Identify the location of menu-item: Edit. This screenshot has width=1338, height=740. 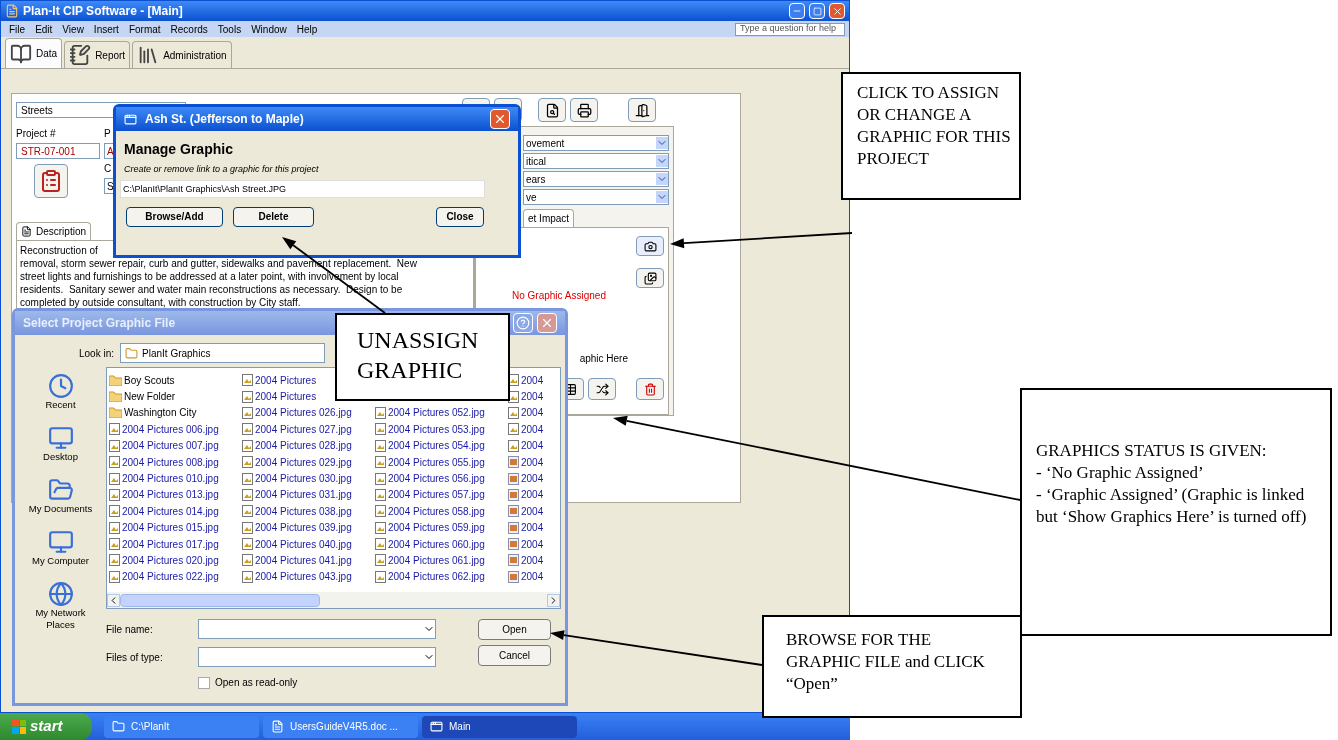
(44, 29).